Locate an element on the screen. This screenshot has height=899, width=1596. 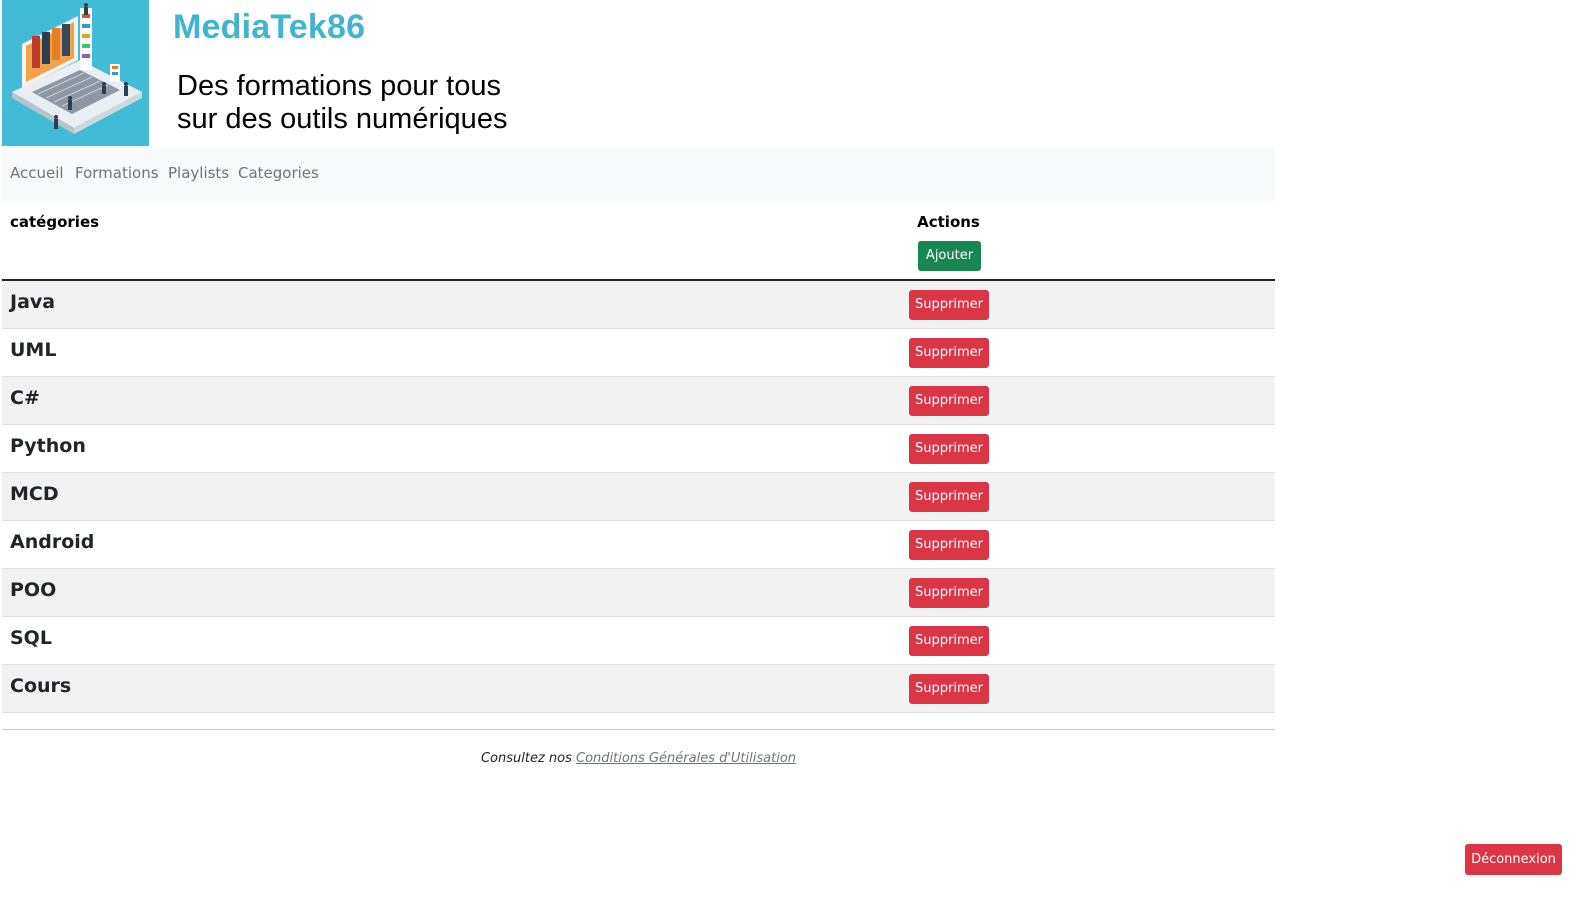
table-row: MCD Supprimer is located at coordinates (638, 497).